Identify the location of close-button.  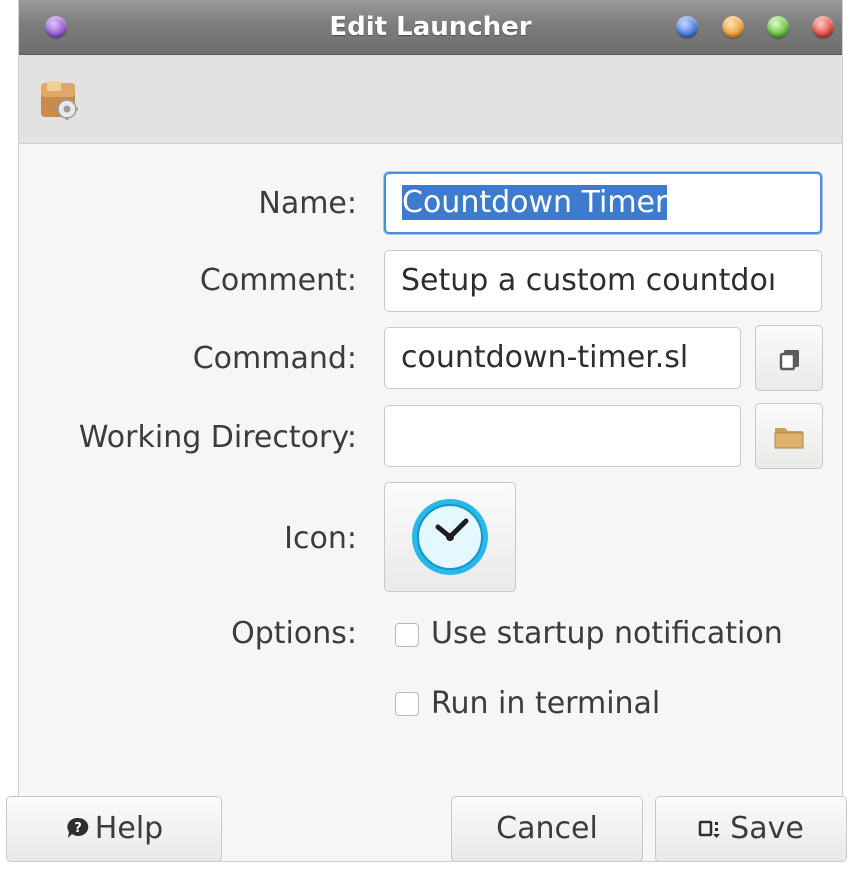
(823, 27).